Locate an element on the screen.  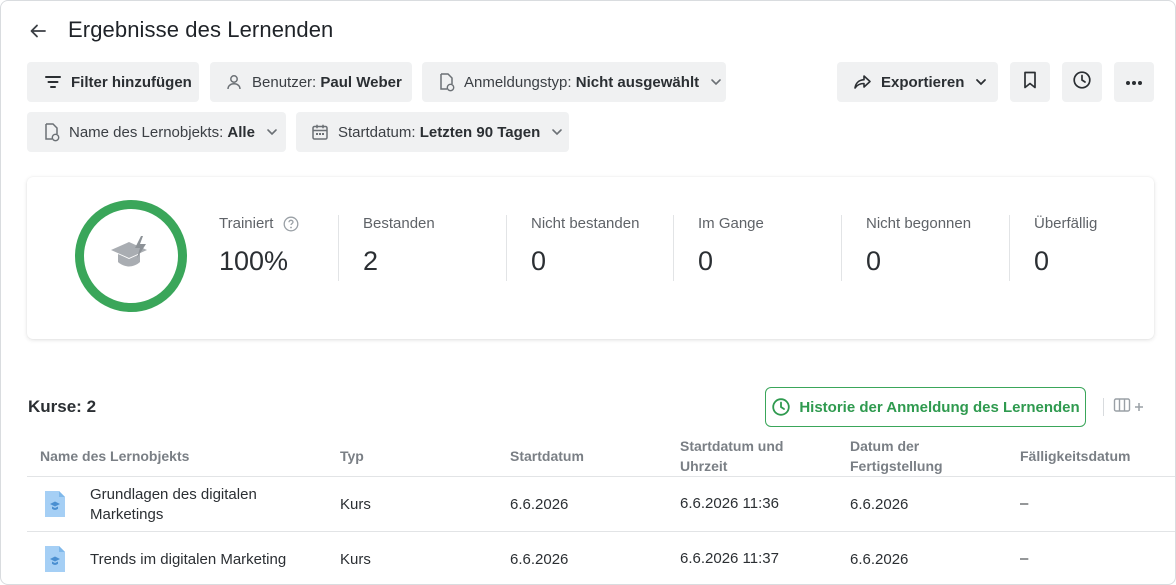
column-header-completed-line1: Datum der is located at coordinates (885, 446).